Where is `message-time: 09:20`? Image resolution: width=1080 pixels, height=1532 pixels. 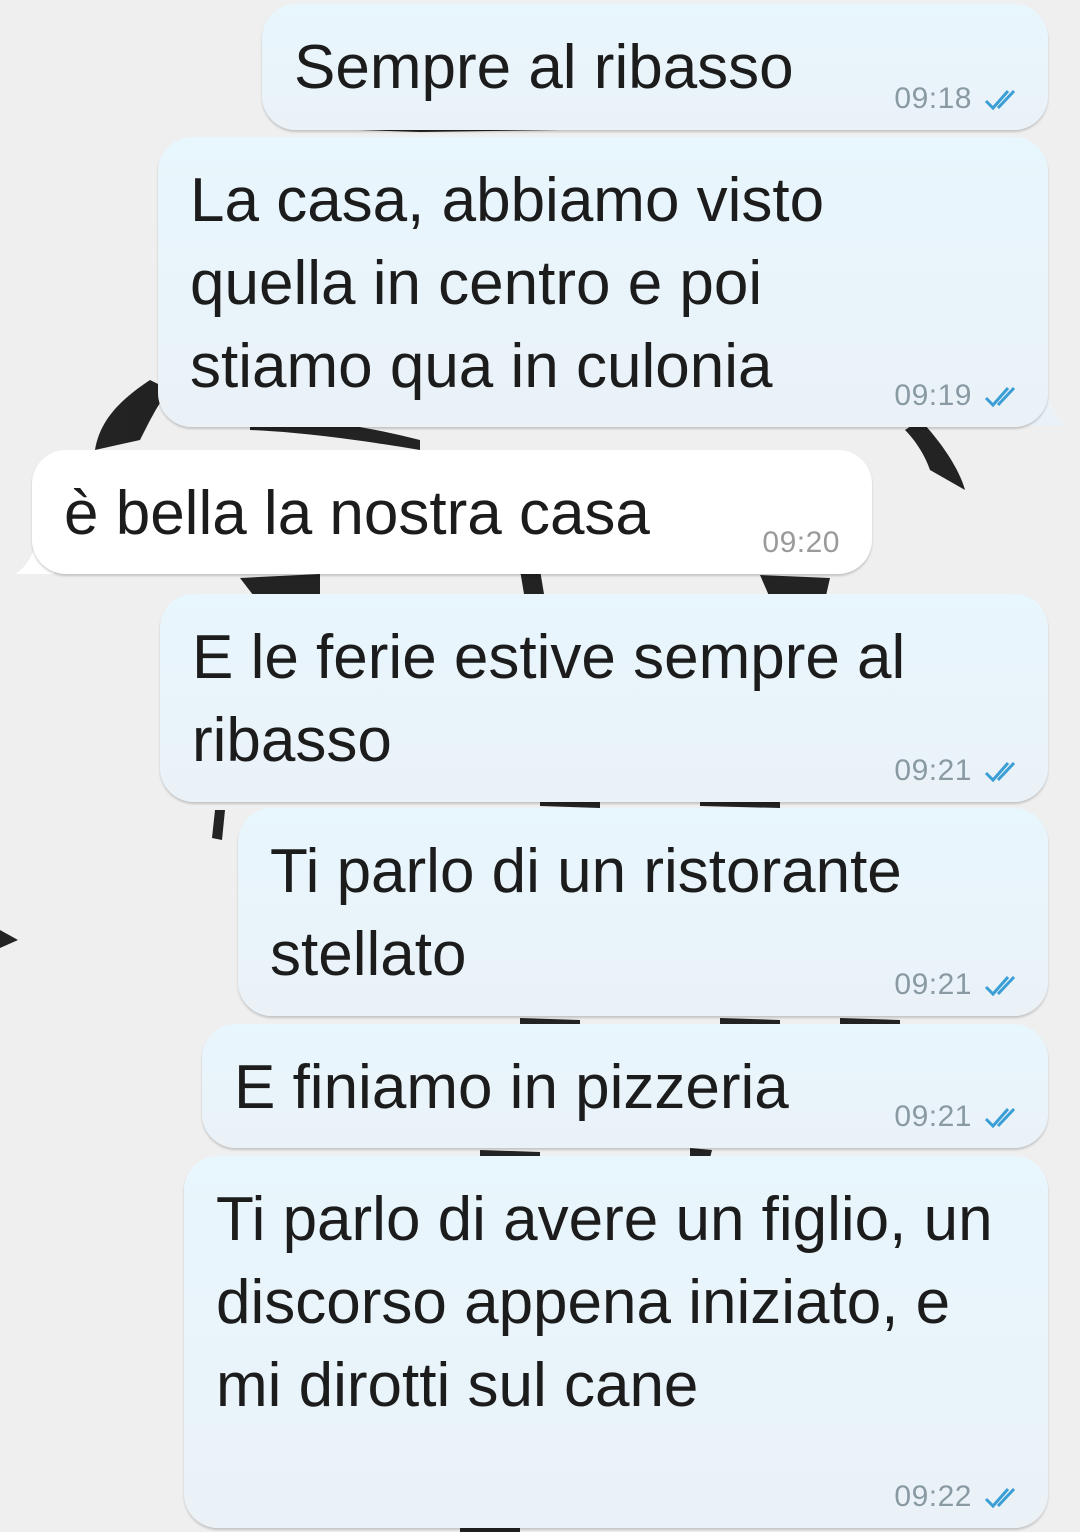
message-time: 09:20 is located at coordinates (801, 542).